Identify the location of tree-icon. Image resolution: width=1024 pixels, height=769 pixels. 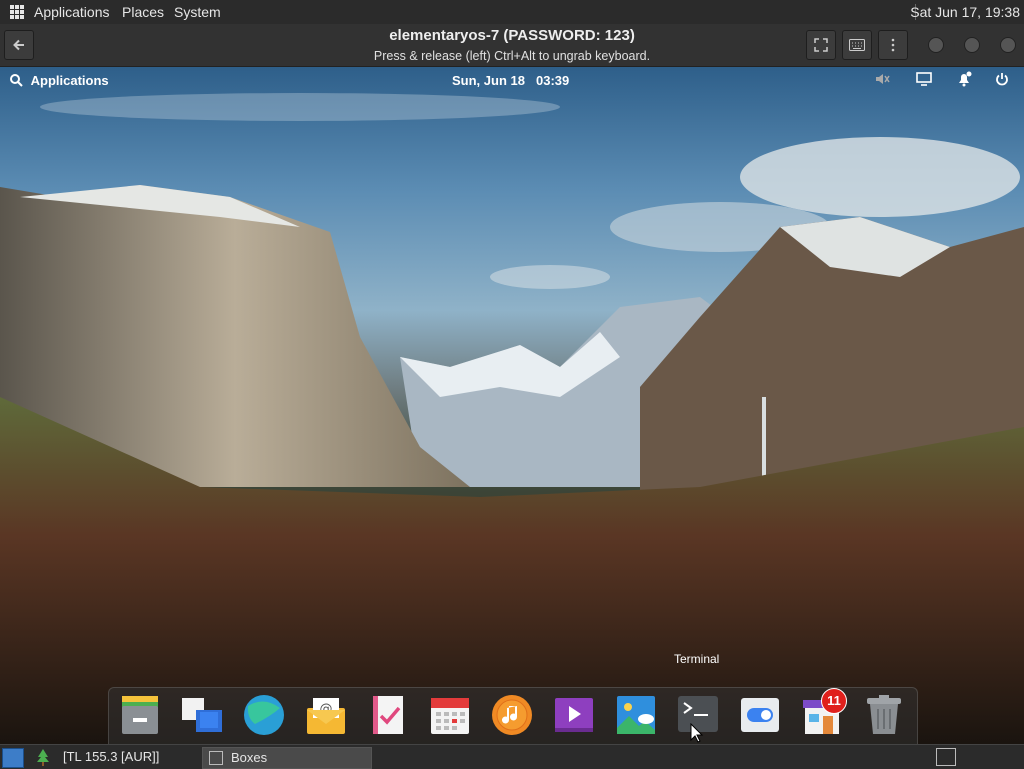
(43, 757).